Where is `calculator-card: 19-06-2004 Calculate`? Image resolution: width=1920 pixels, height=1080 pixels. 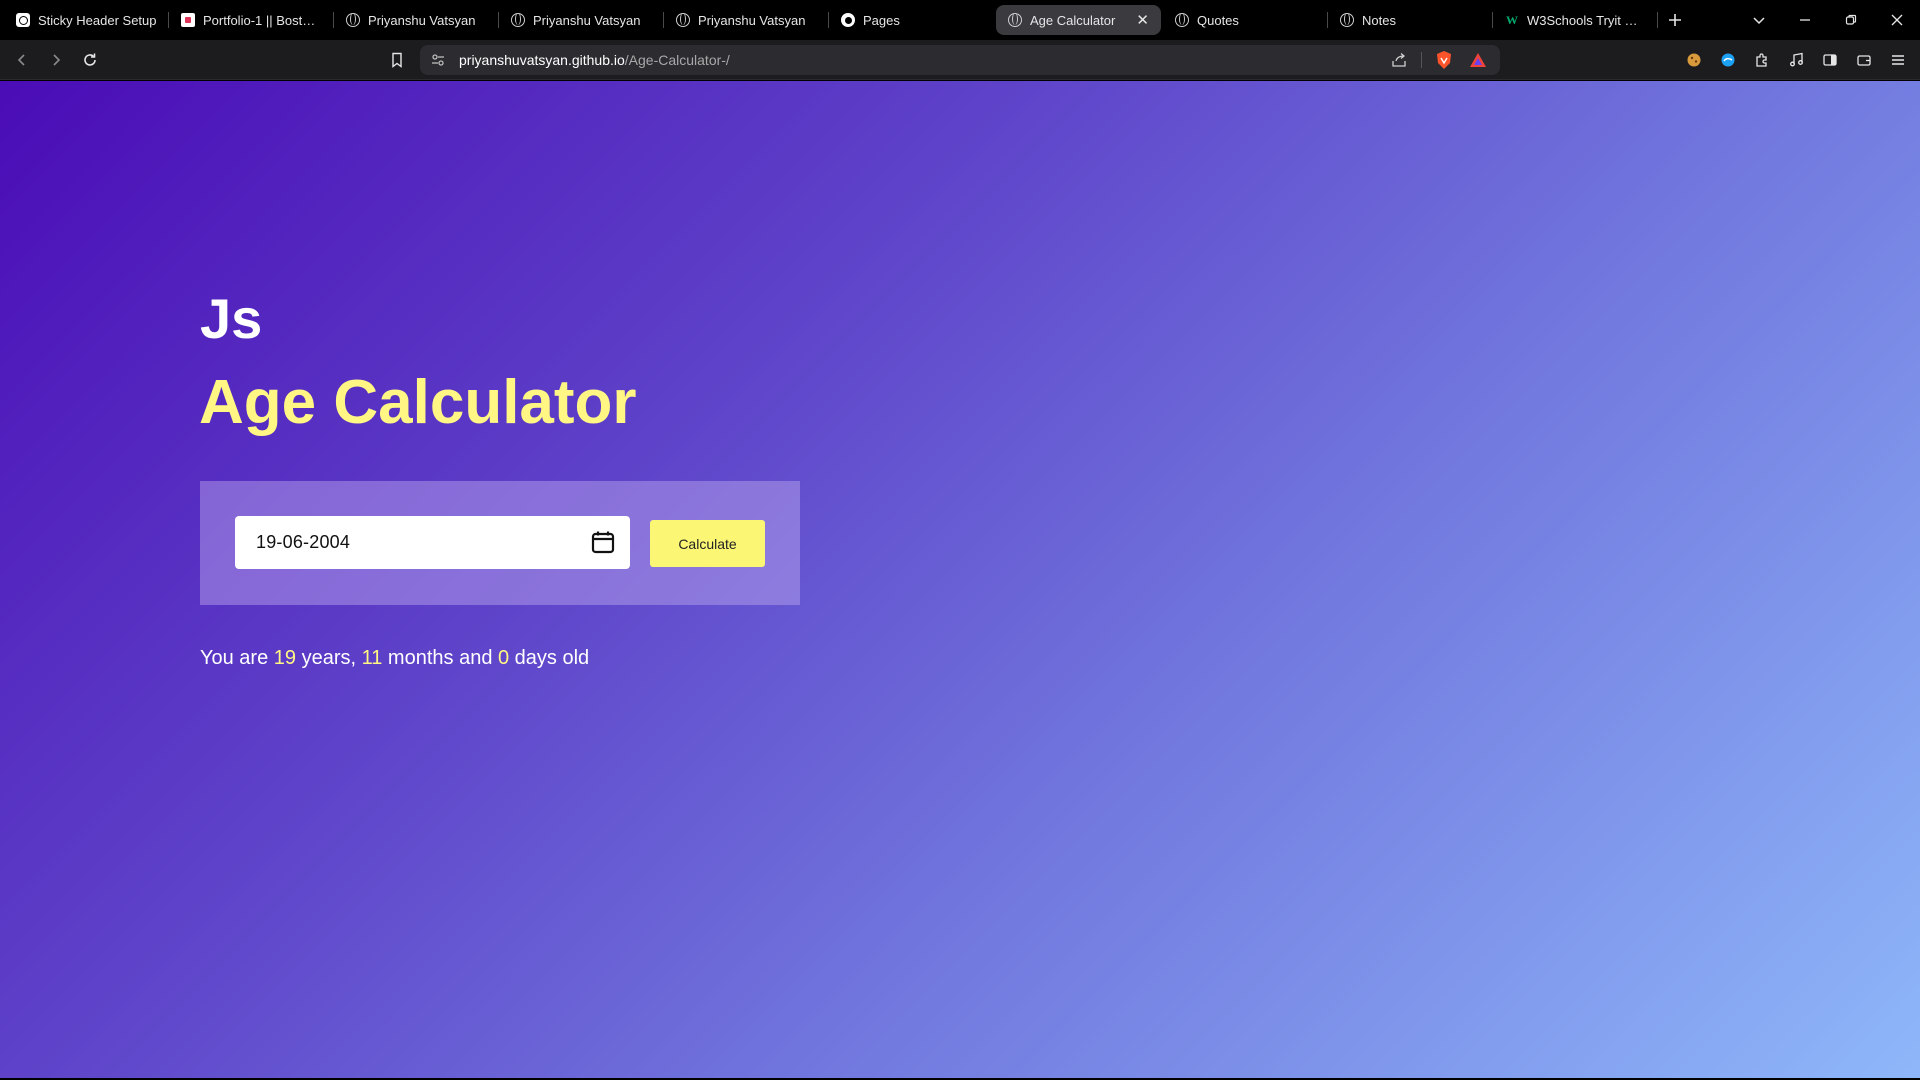
calculator-card: 19-06-2004 Calculate is located at coordinates (500, 543).